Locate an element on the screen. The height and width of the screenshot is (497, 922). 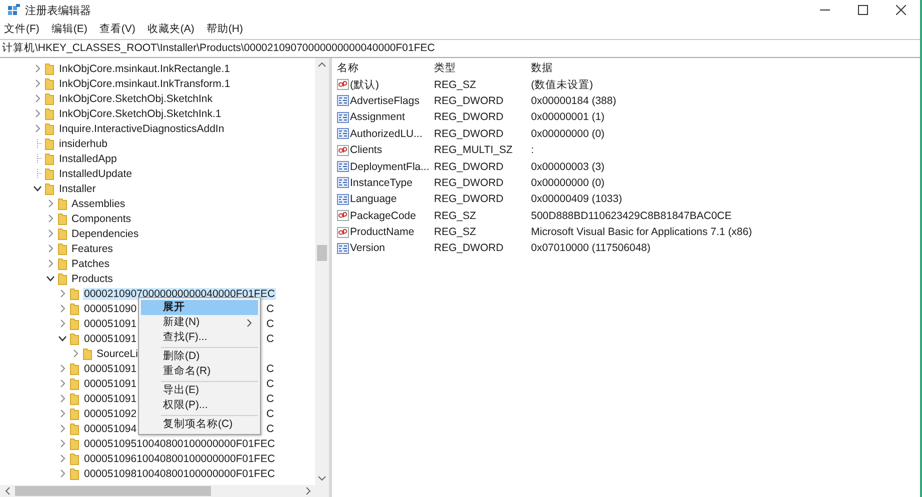
column-header: 名称 is located at coordinates (385, 68).